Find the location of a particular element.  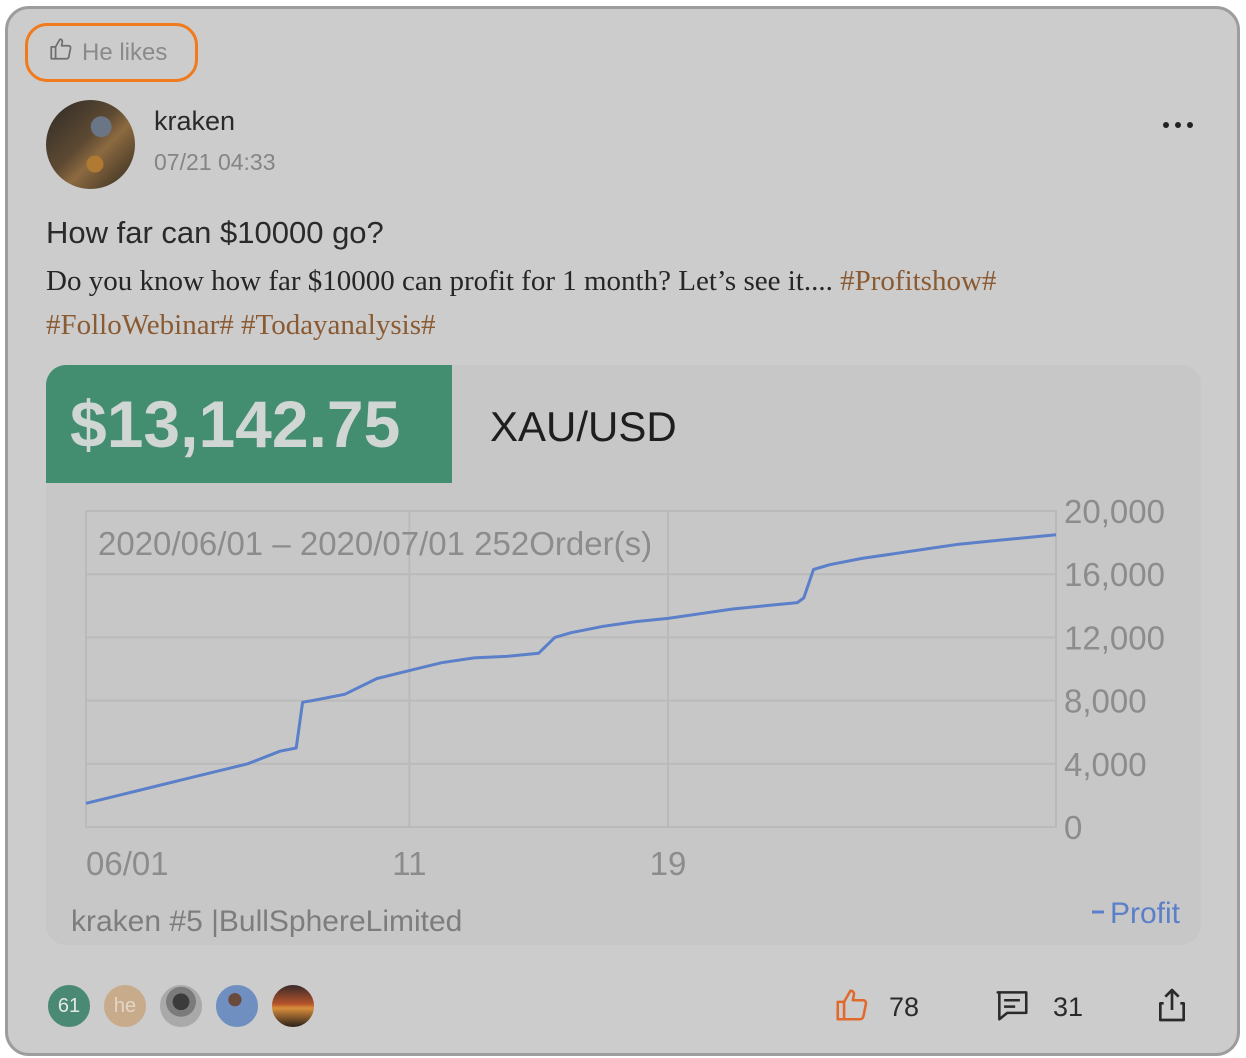

post-title: How far can $10000 go? is located at coordinates (215, 232).